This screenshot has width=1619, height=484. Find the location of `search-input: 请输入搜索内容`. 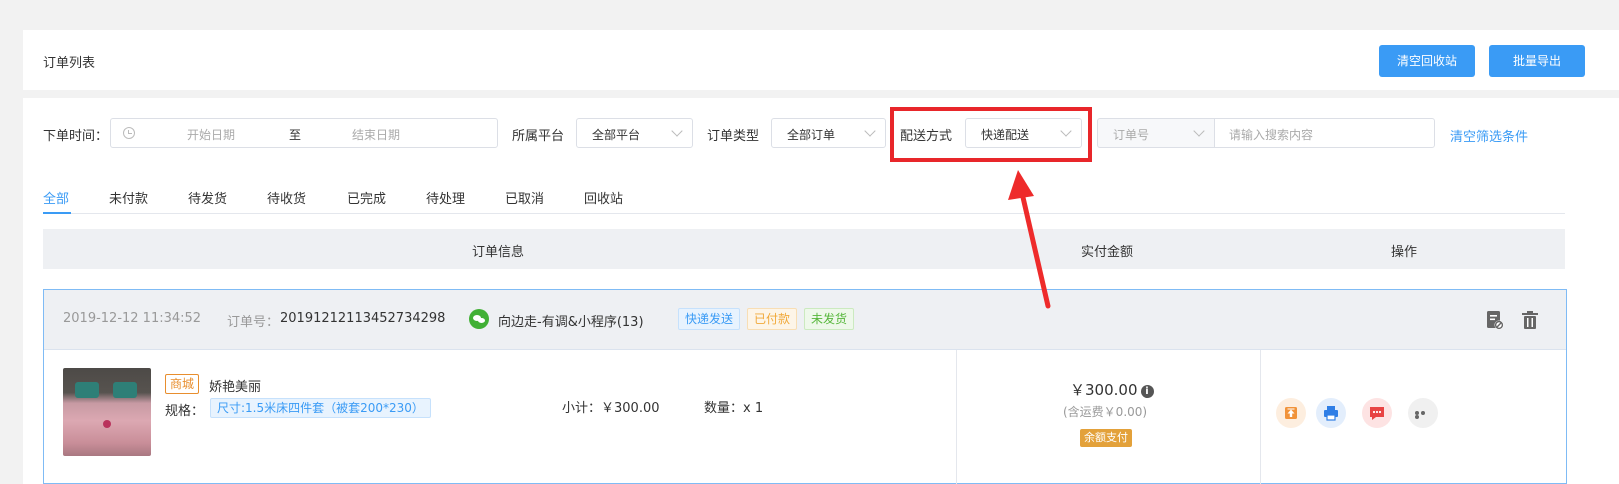

search-input: 请输入搜索内容 is located at coordinates (1324, 133).